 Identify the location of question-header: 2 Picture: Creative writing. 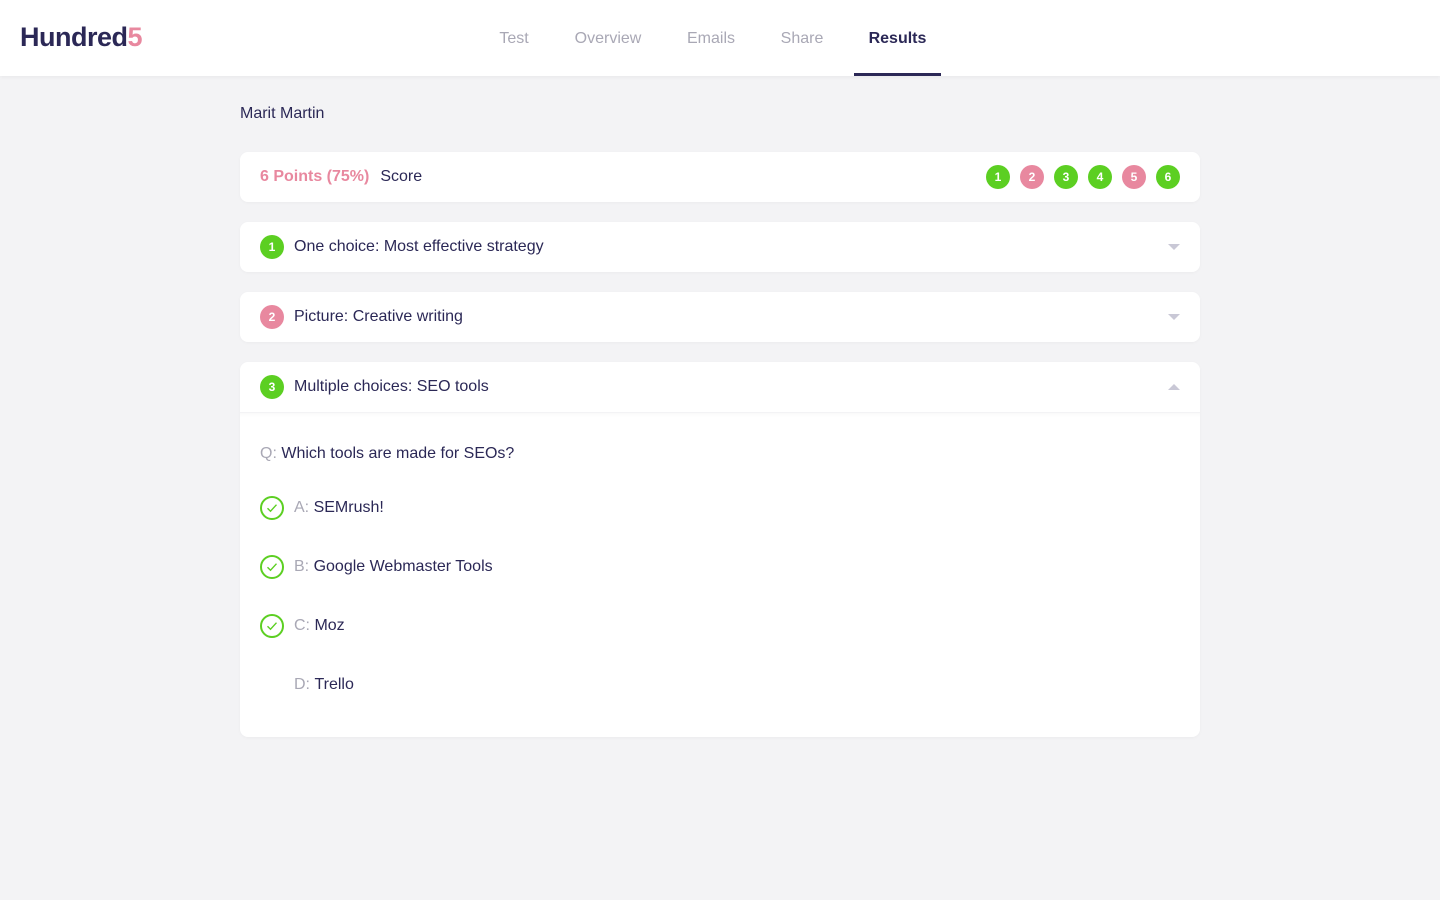
(720, 317).